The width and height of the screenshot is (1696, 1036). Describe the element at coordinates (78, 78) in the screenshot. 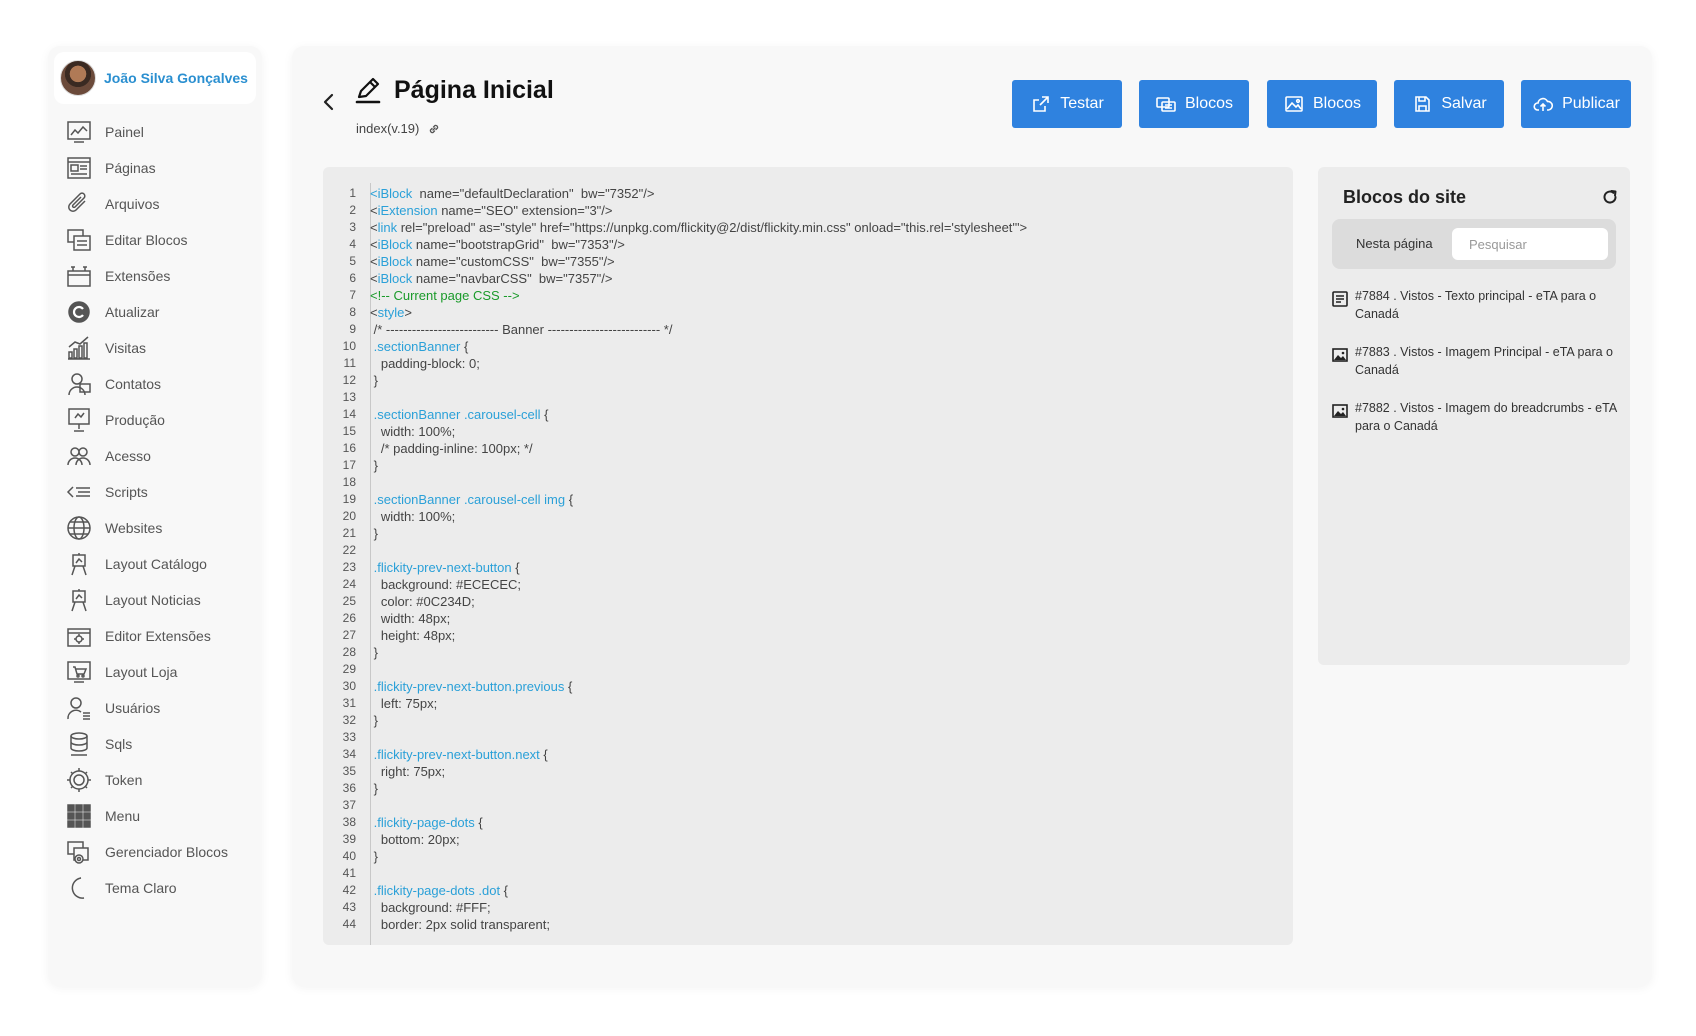

I see `avatar` at that location.